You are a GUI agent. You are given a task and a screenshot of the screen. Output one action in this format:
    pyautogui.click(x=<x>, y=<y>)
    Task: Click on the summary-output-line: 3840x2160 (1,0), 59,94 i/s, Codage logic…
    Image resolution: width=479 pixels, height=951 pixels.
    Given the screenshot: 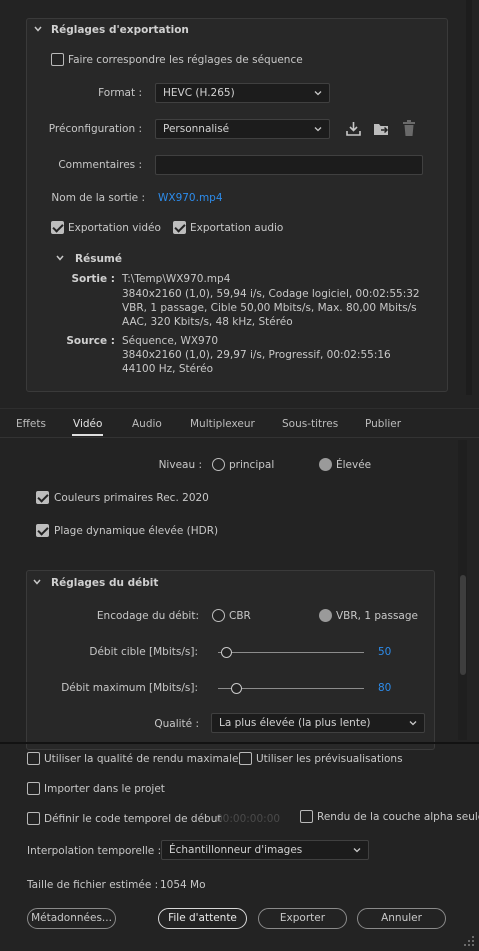 What is the action you would take?
    pyautogui.click(x=271, y=294)
    